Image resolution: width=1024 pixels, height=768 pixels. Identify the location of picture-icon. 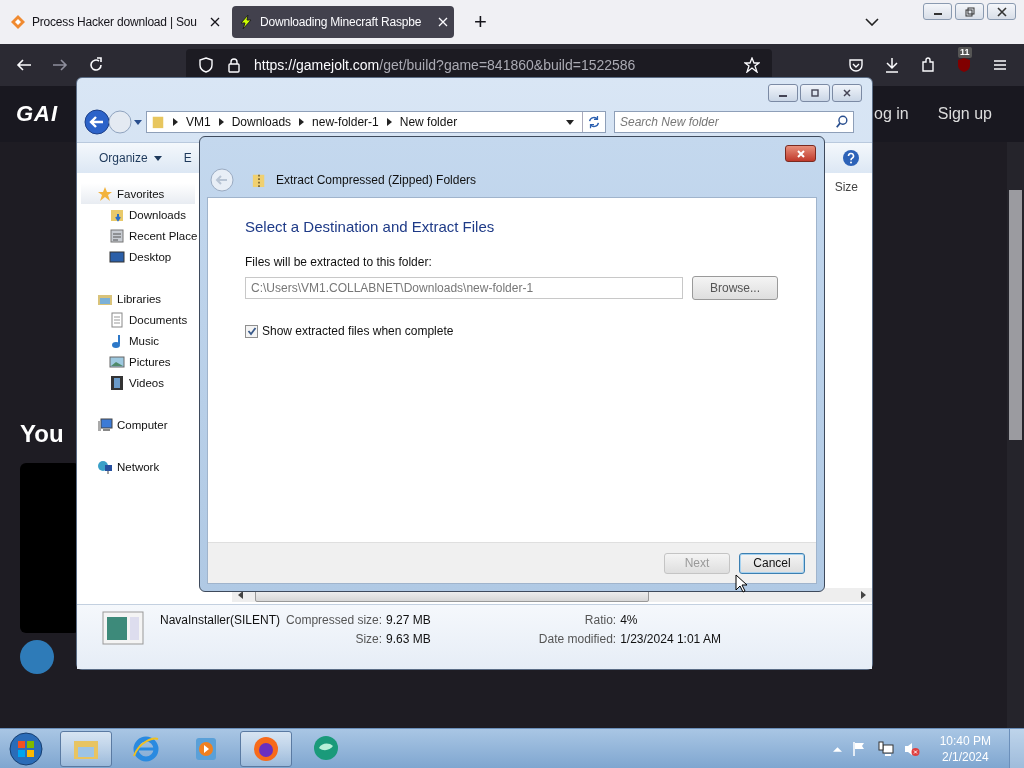
(117, 361).